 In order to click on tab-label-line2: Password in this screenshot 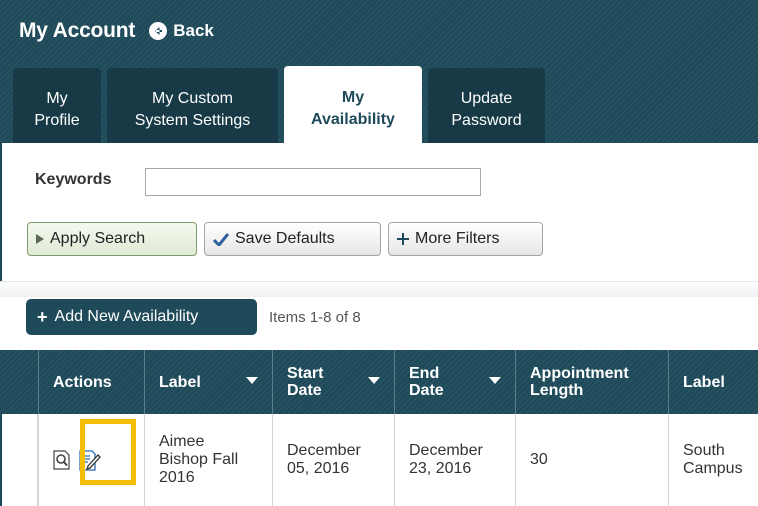, I will do `click(486, 120)`.